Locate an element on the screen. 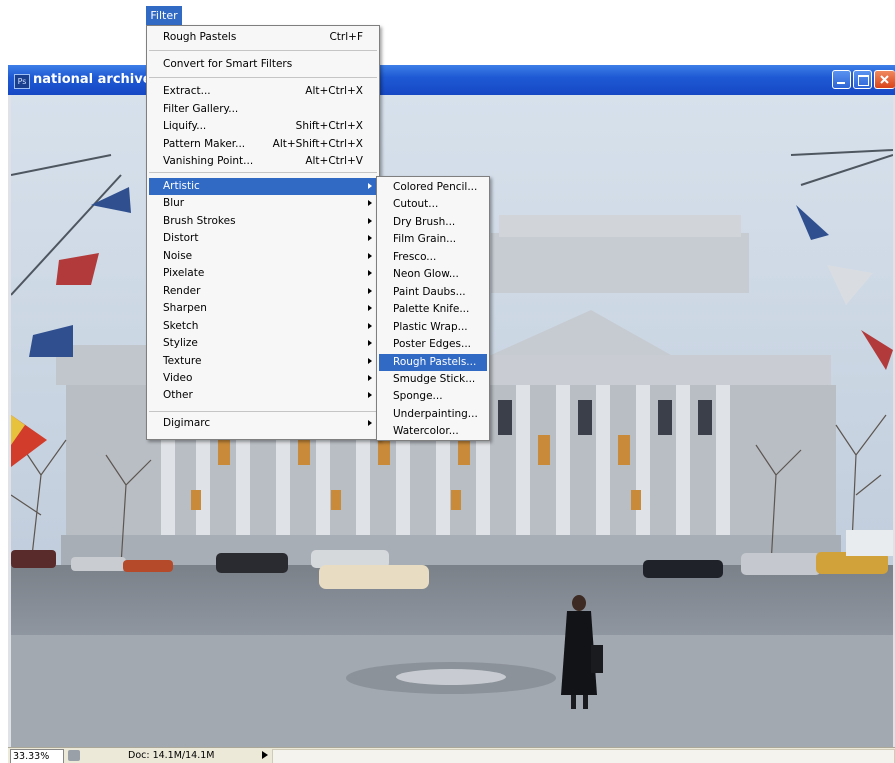  menu-item-category: Pixelate is located at coordinates (263, 273).